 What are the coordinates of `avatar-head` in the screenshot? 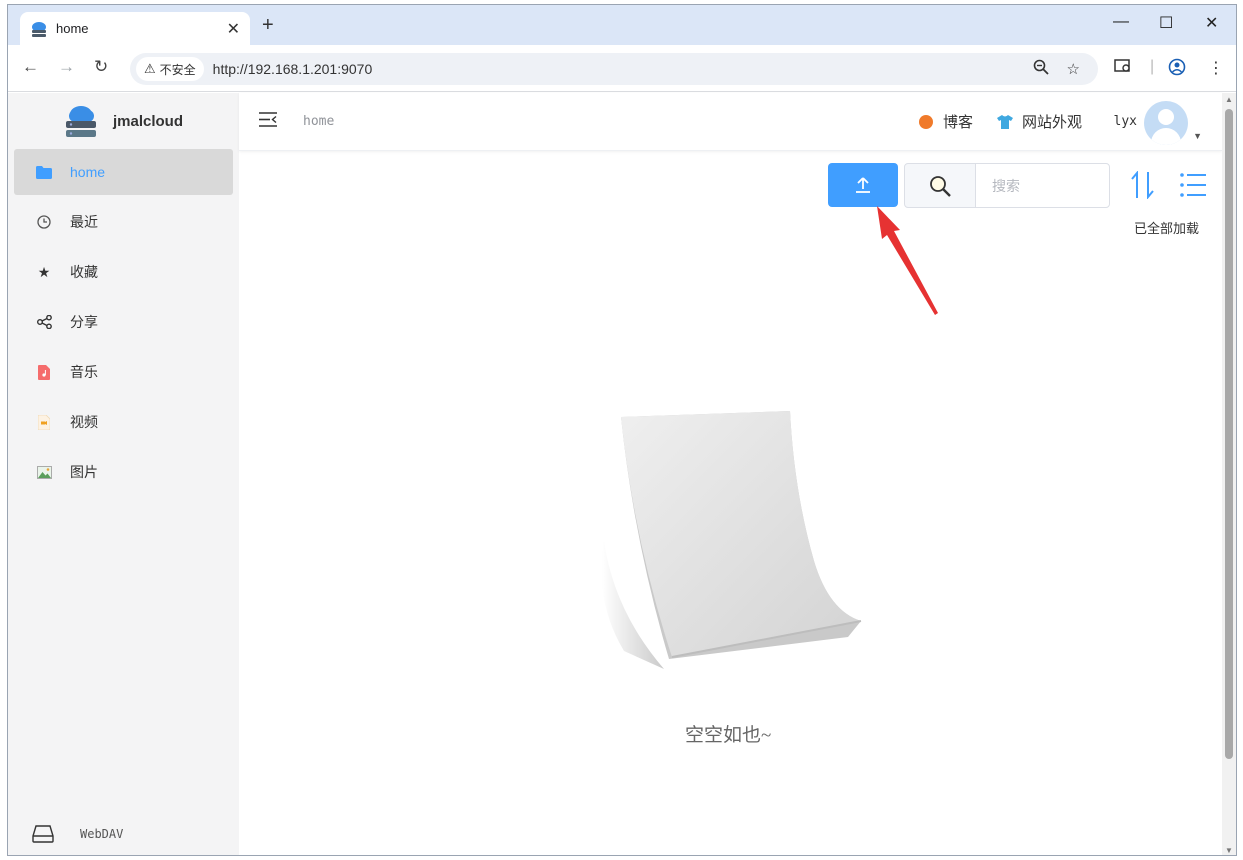 It's located at (1166, 117).